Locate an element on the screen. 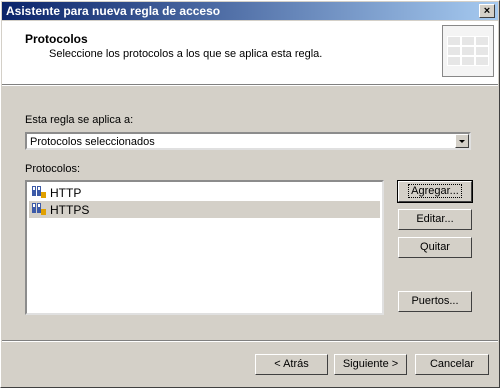 The image size is (500, 388). back-button-label: < Atrás is located at coordinates (291, 364).